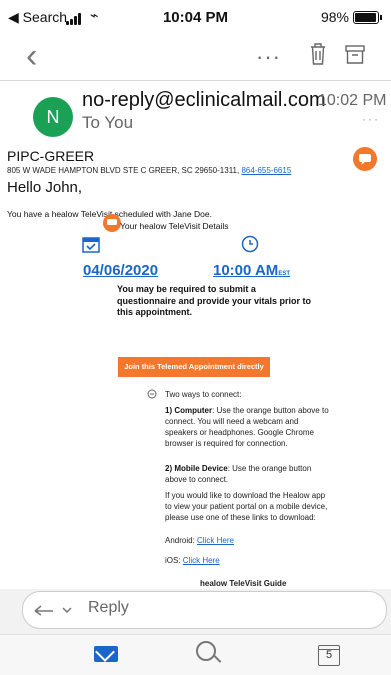 This screenshot has width=391, height=675. Describe the element at coordinates (107, 123) in the screenshot. I see `recipient-label: To You` at that location.